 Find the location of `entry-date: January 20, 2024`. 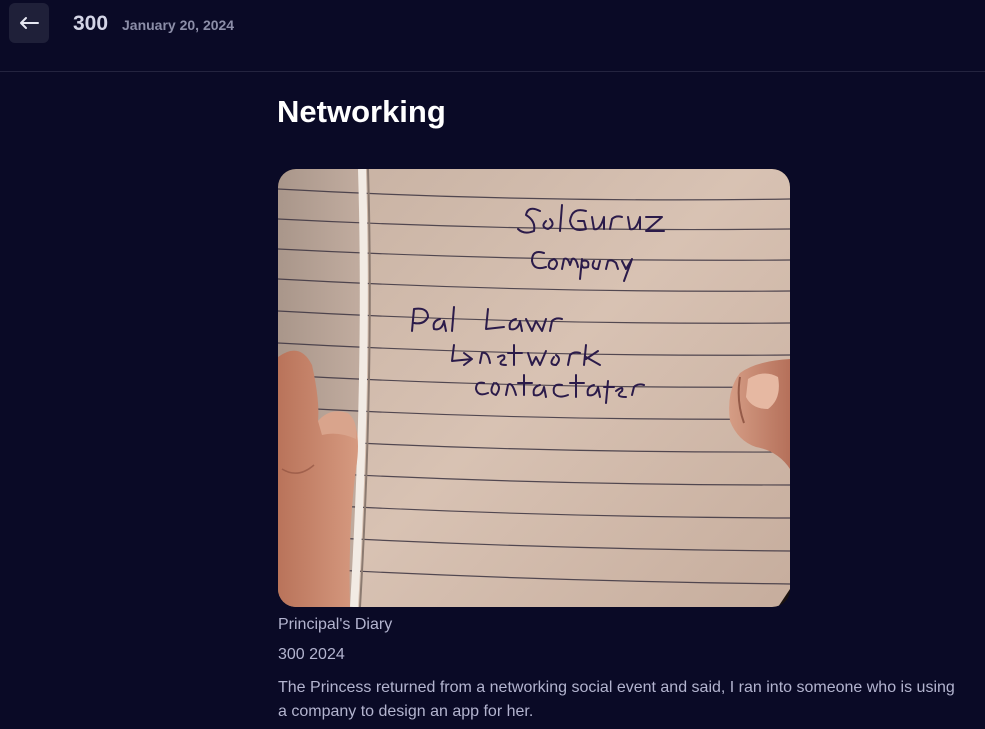

entry-date: January 20, 2024 is located at coordinates (178, 25).